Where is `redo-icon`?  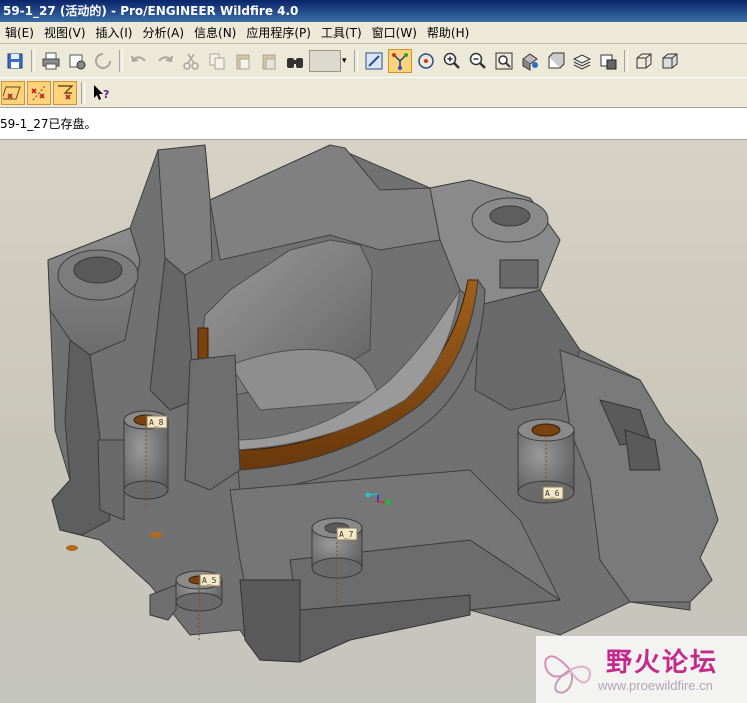
redo-icon is located at coordinates (165, 61).